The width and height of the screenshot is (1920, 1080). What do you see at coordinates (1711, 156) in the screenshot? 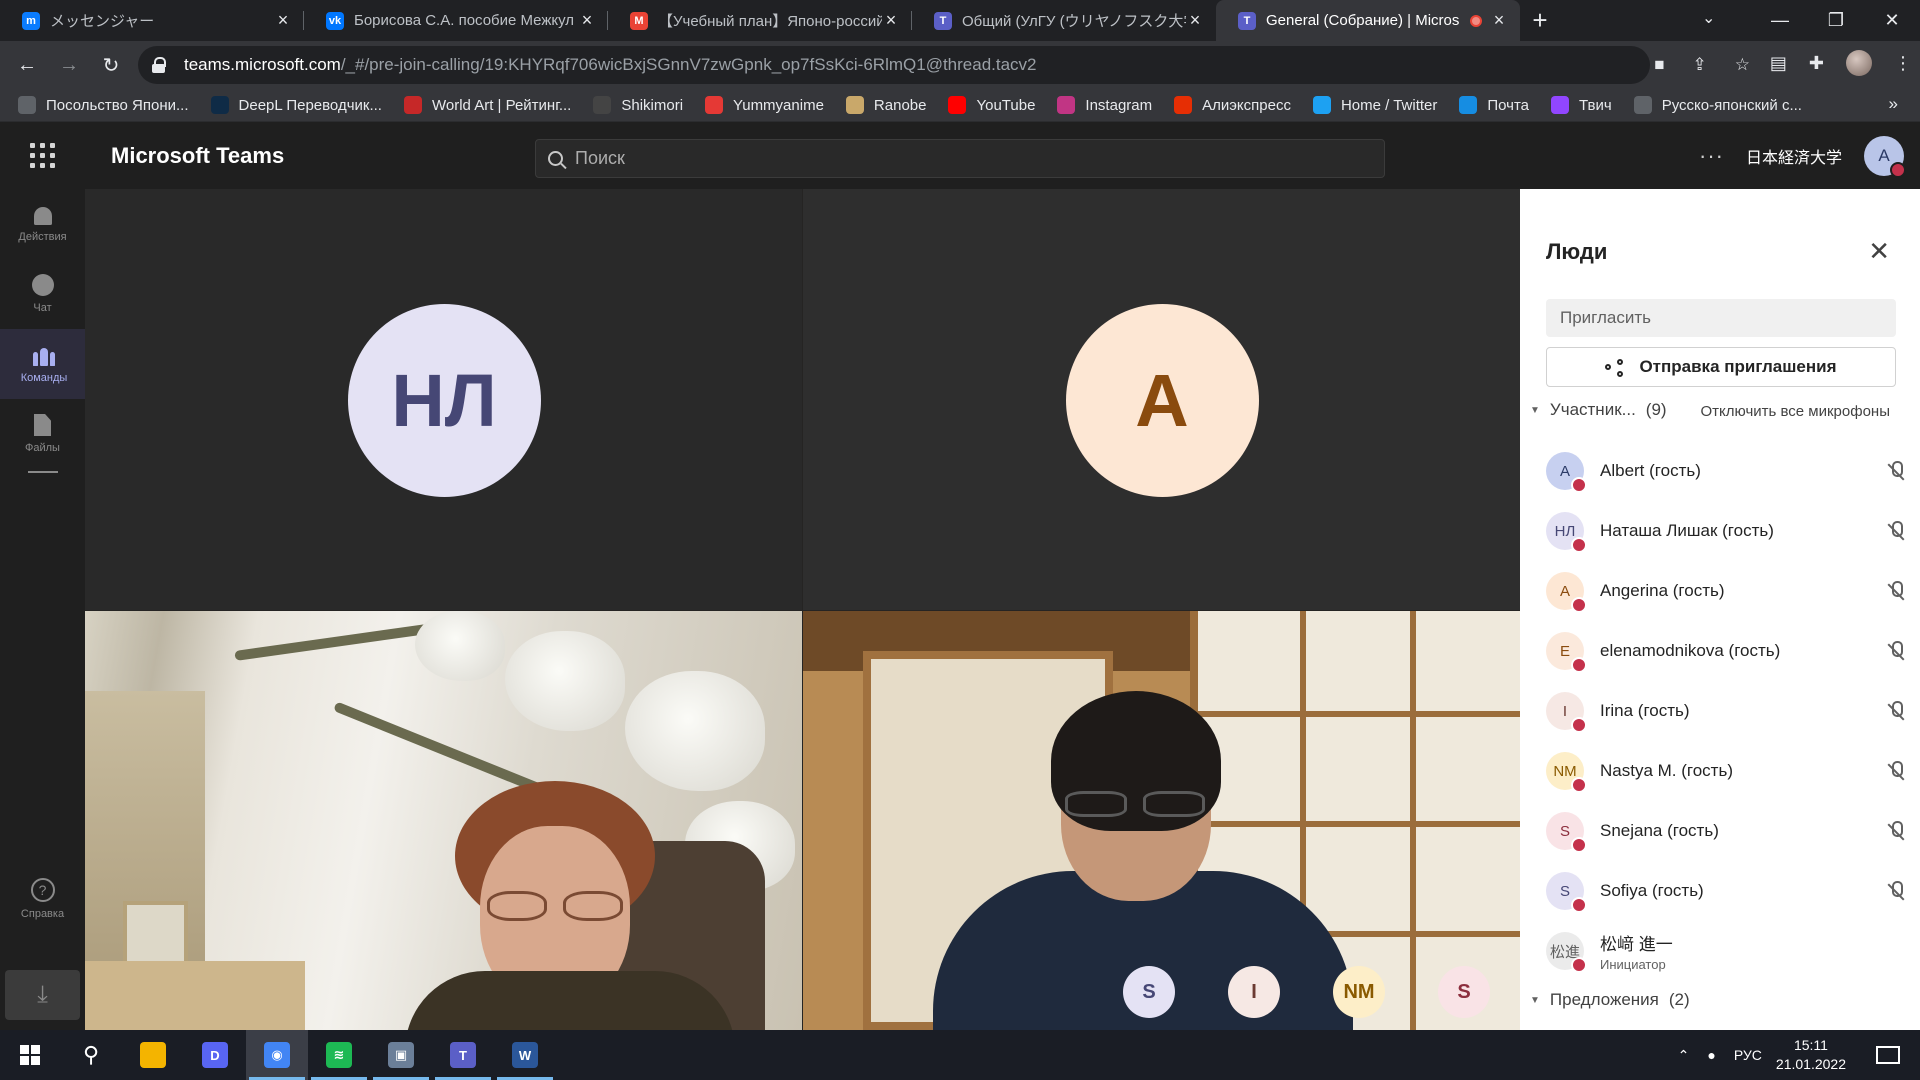
I see `more-options-icon: ···` at bounding box center [1711, 156].